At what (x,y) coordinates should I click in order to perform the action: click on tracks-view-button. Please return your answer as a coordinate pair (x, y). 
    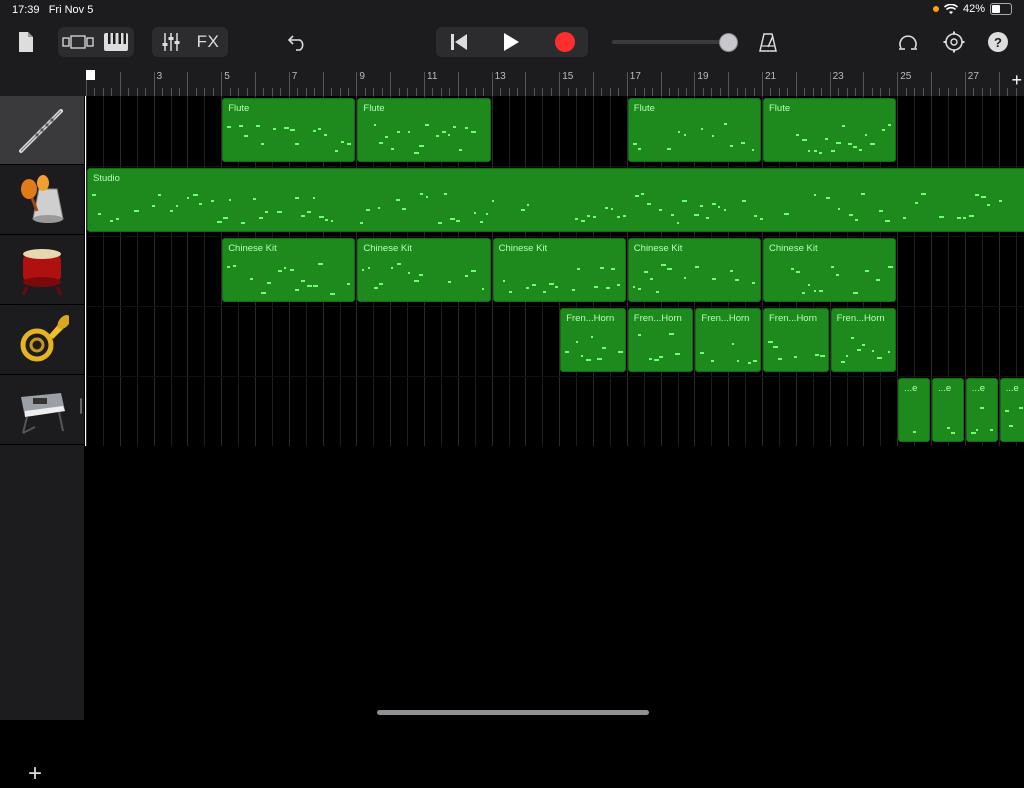
    Looking at the image, I should click on (78, 42).